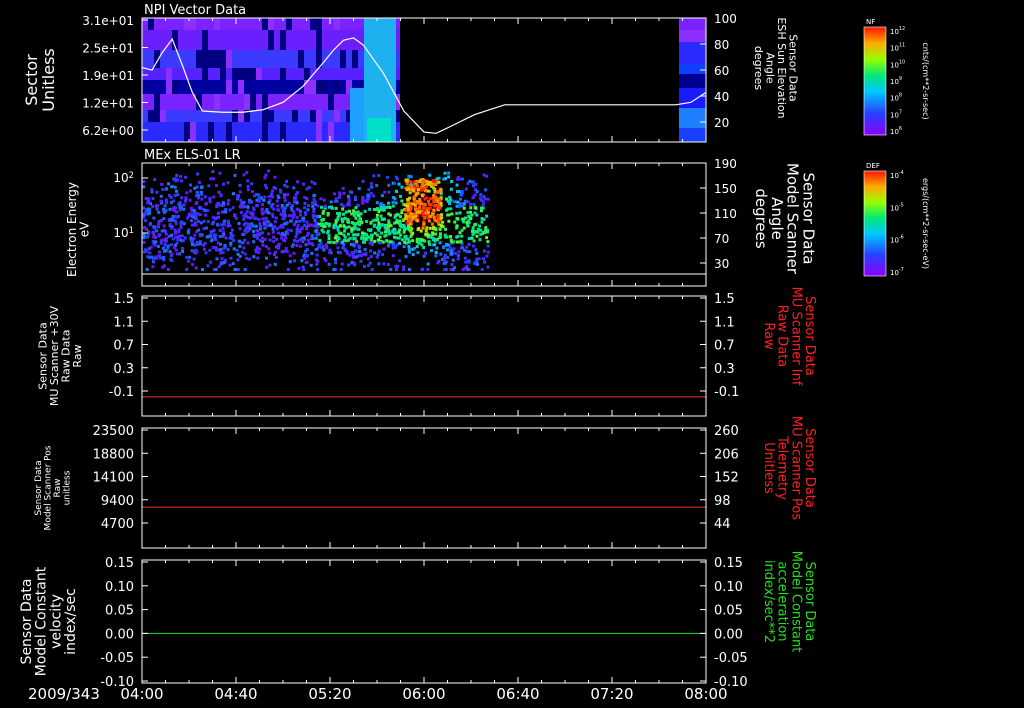 The width and height of the screenshot is (1024, 708). Describe the element at coordinates (725, 164) in the screenshot. I see `right-tick-label: 190` at that location.